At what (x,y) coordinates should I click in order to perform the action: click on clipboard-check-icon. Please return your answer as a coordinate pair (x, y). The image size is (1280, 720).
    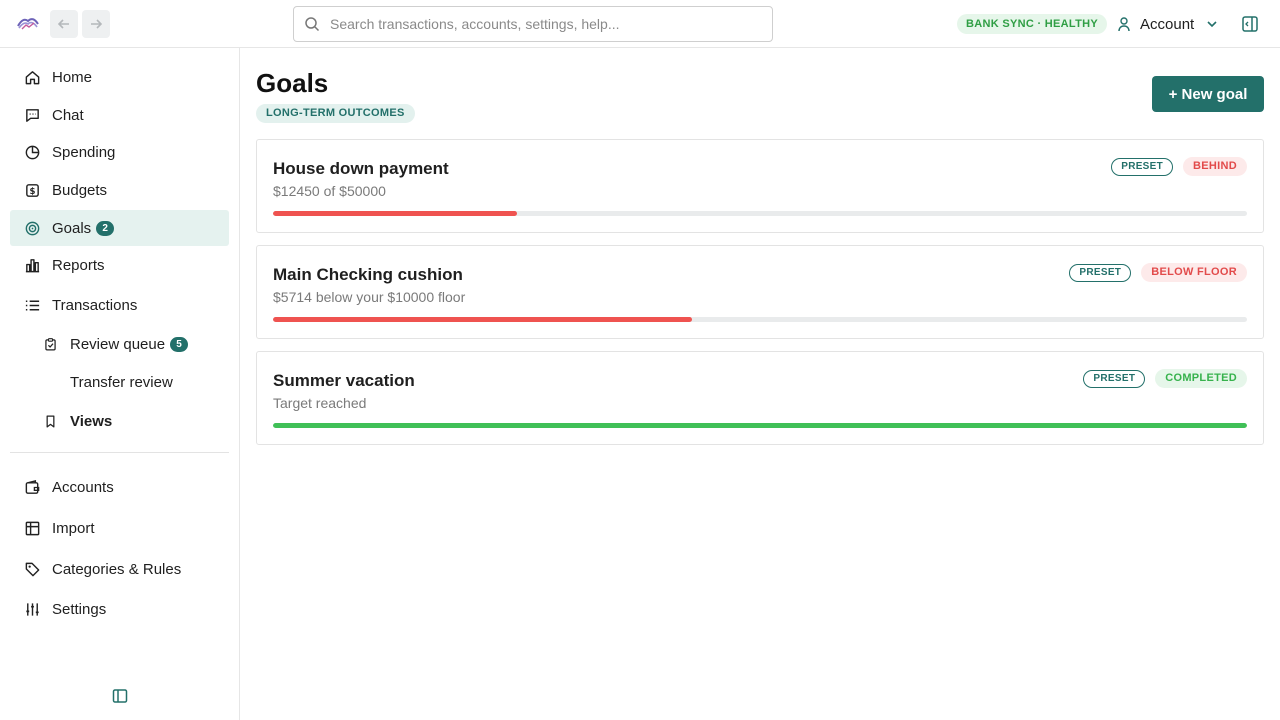
    Looking at the image, I should click on (50, 344).